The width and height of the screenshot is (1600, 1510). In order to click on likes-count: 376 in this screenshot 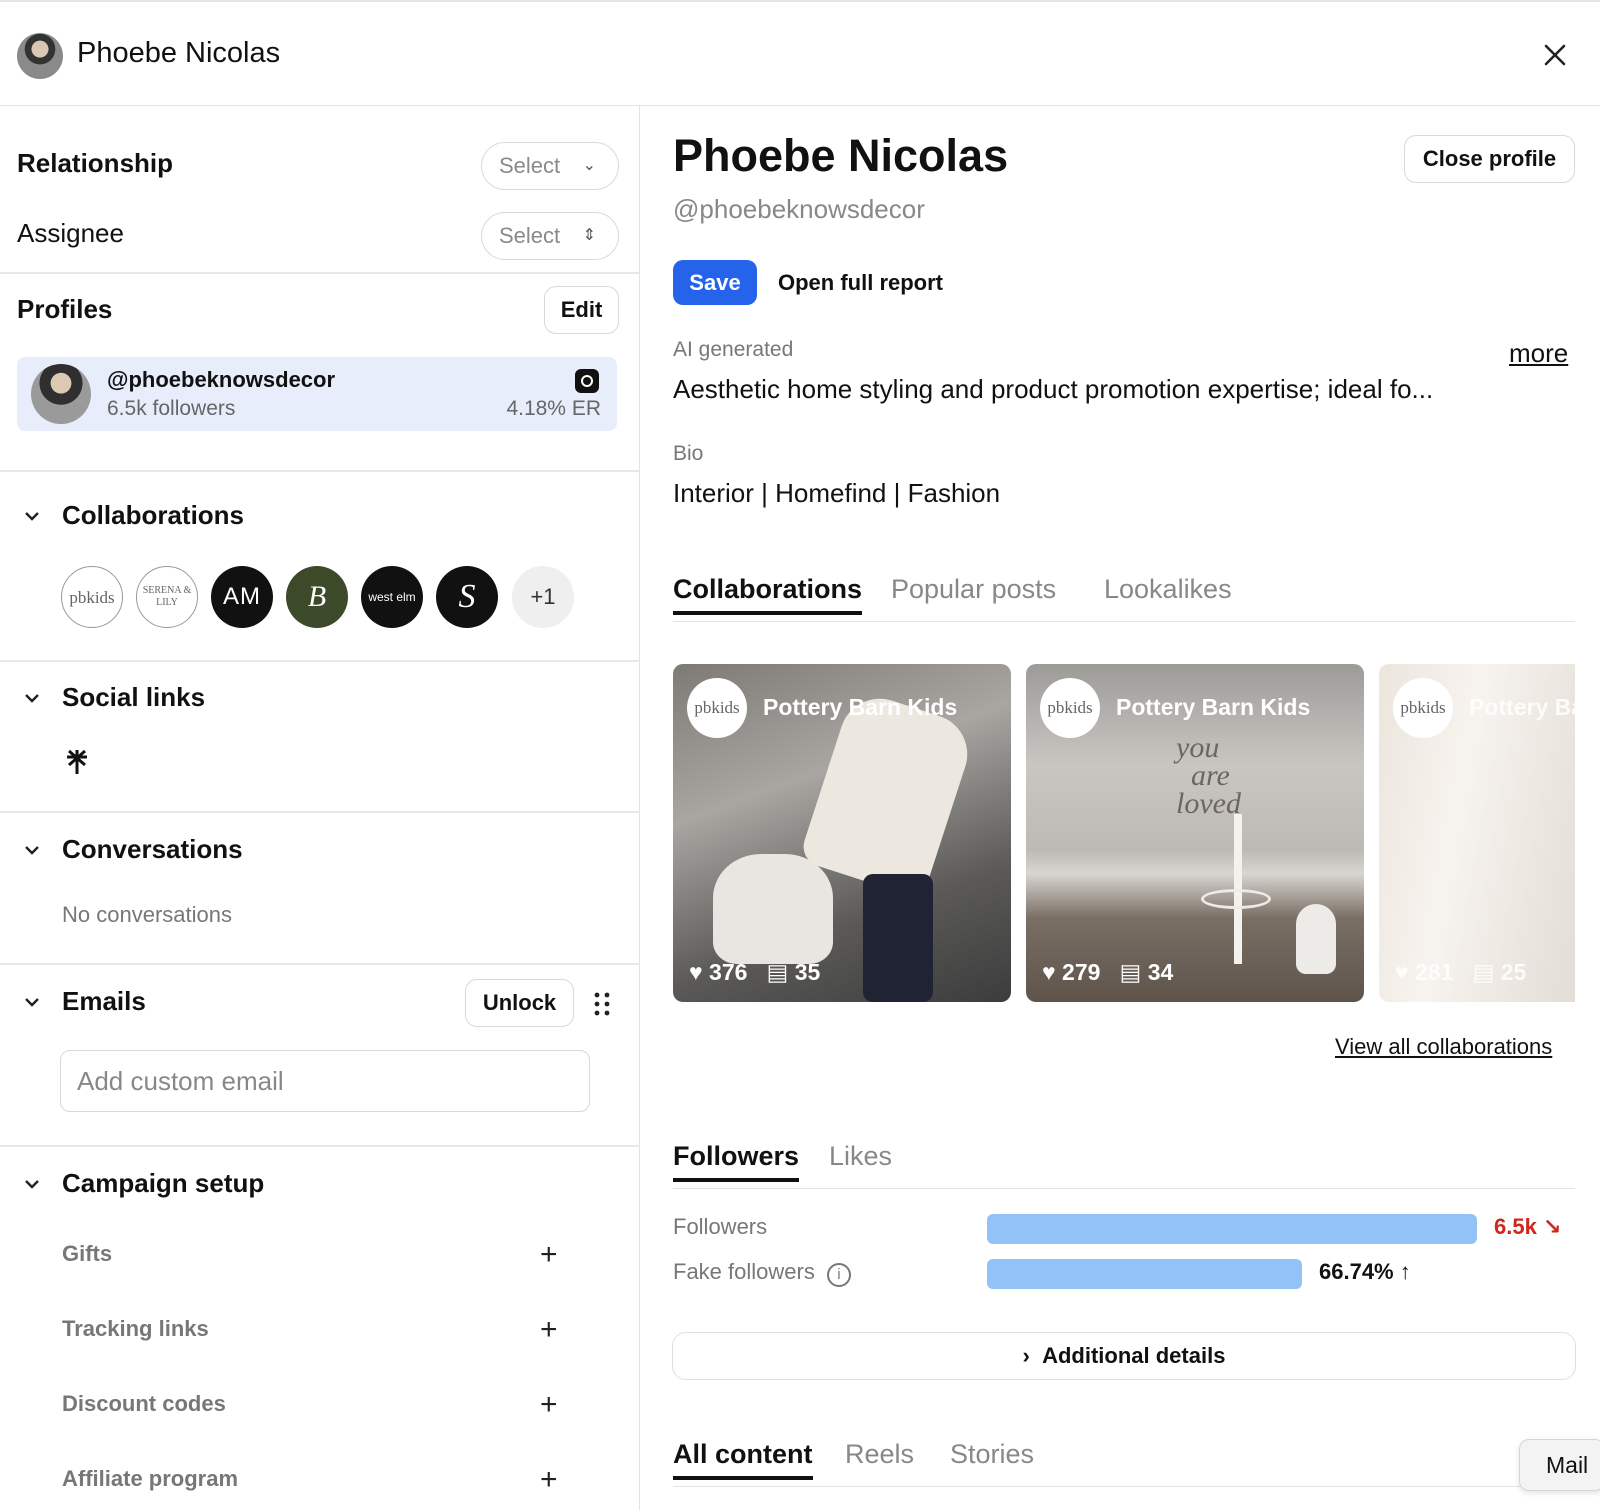, I will do `click(728, 972)`.